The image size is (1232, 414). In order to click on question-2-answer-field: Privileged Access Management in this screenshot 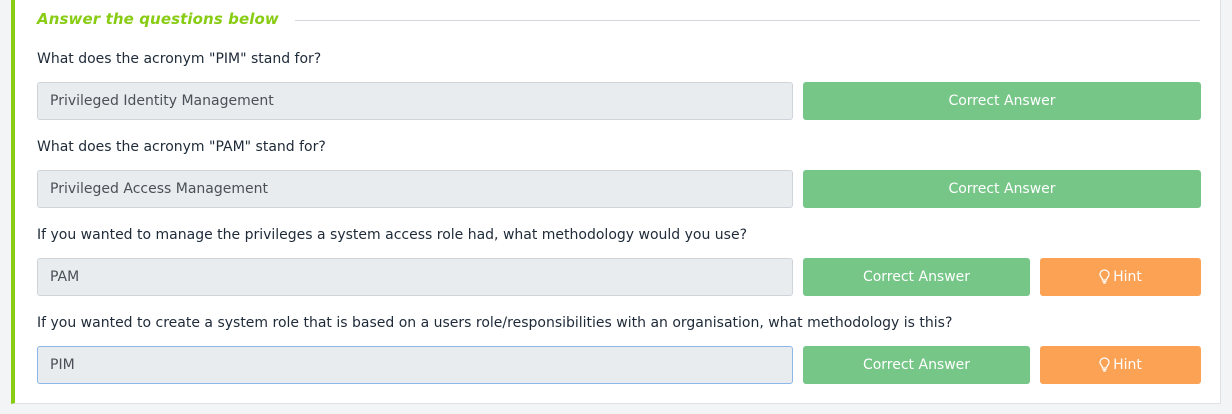, I will do `click(415, 189)`.